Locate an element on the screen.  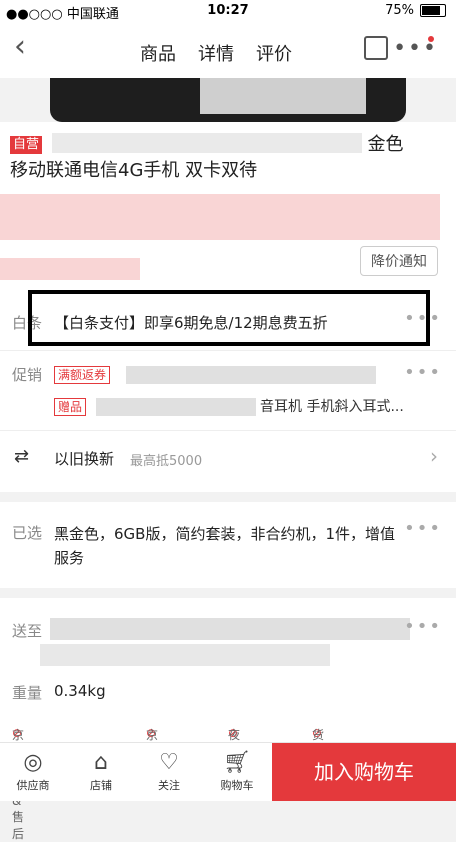
bottom-action-bar: ◎ 供应商 ⌂ 店铺 ♡ 关注 🛒︎ 购物车 加入购物车 is located at coordinates (228, 771).